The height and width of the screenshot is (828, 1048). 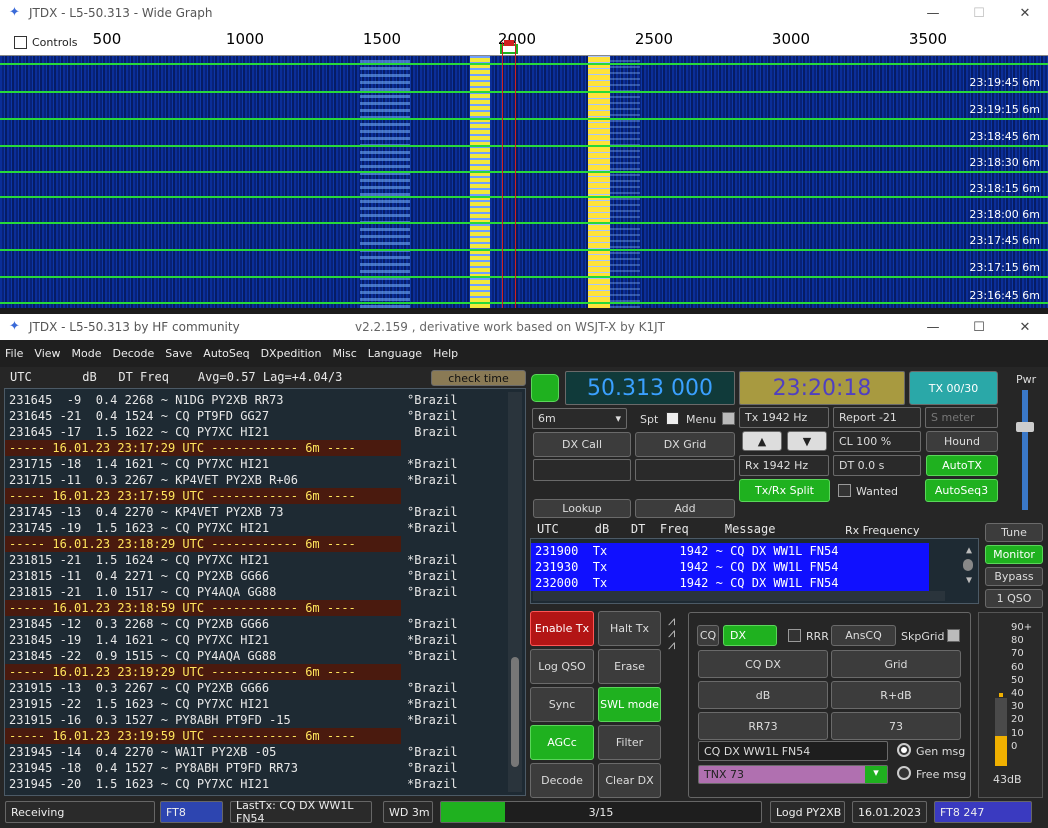 I want to click on chevron-down-icon: ▾, so click(x=876, y=774).